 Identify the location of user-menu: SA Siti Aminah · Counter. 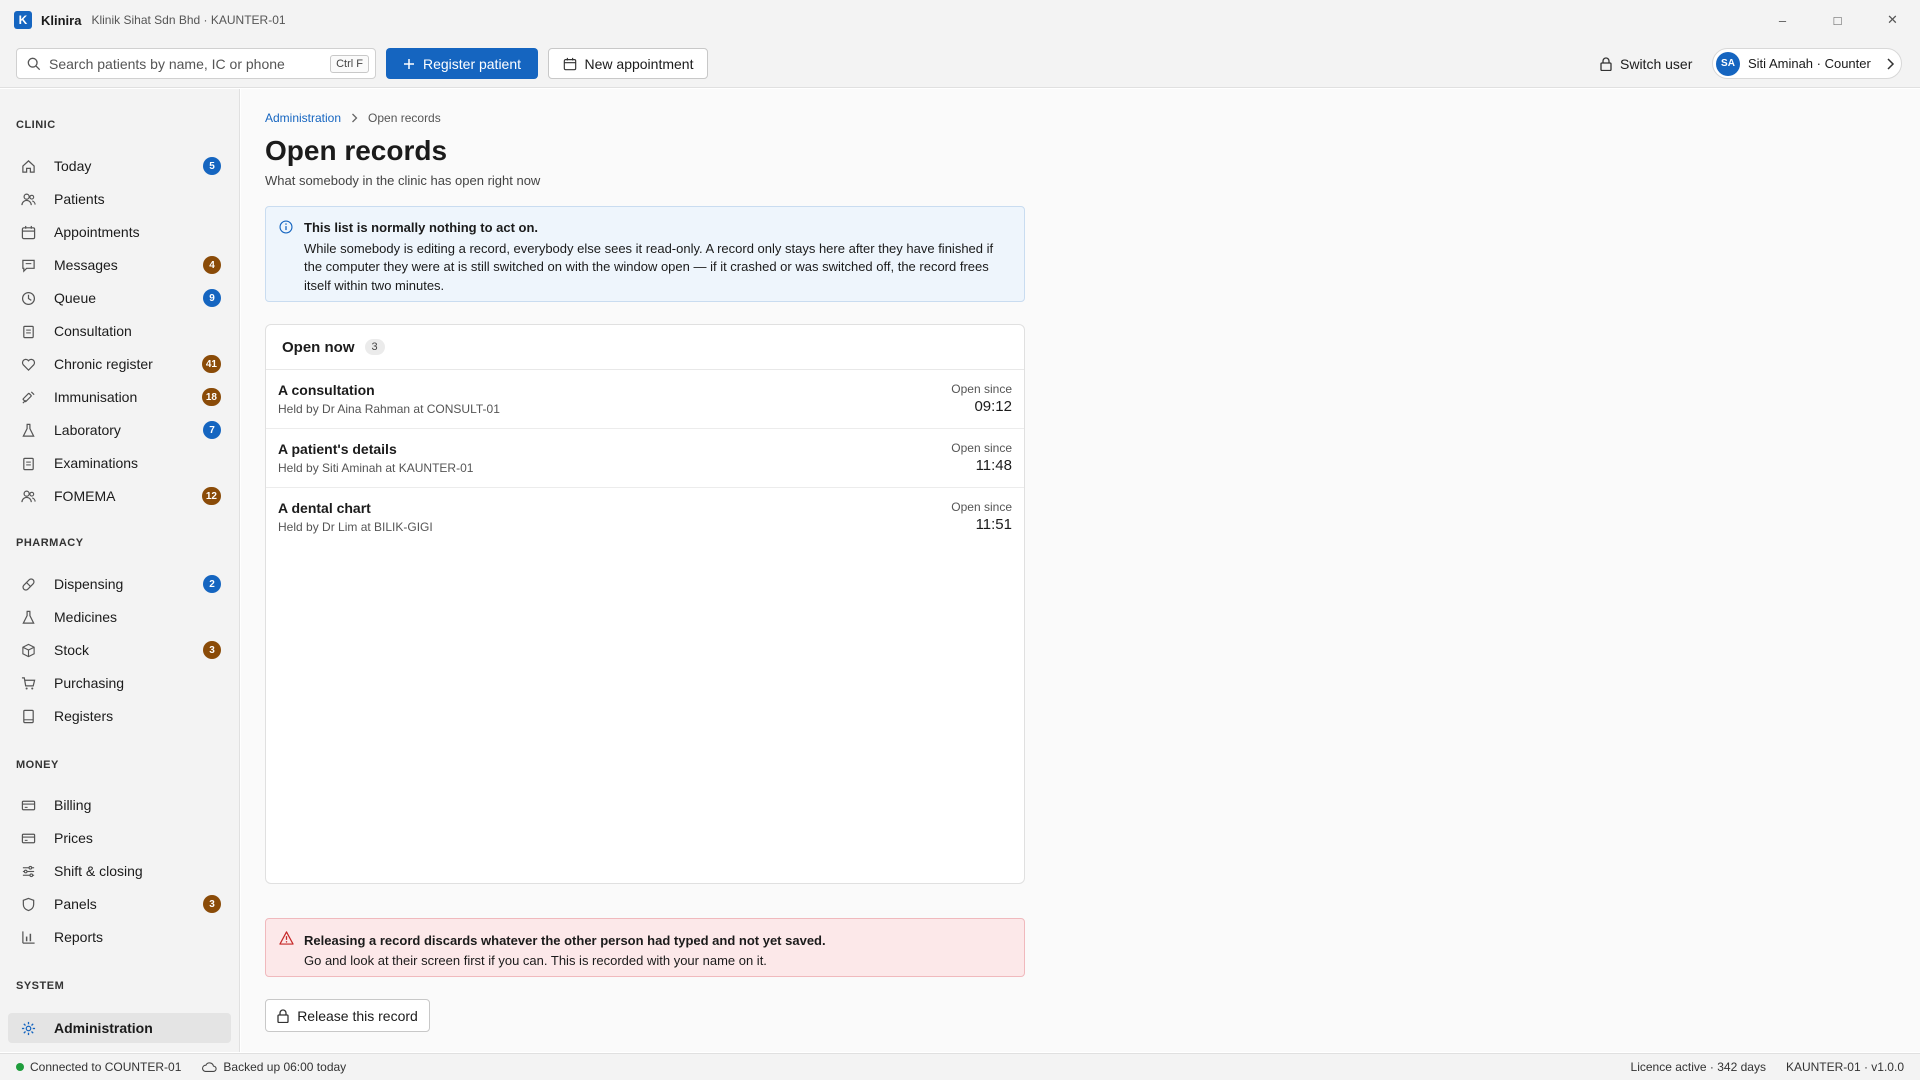
(1807, 63).